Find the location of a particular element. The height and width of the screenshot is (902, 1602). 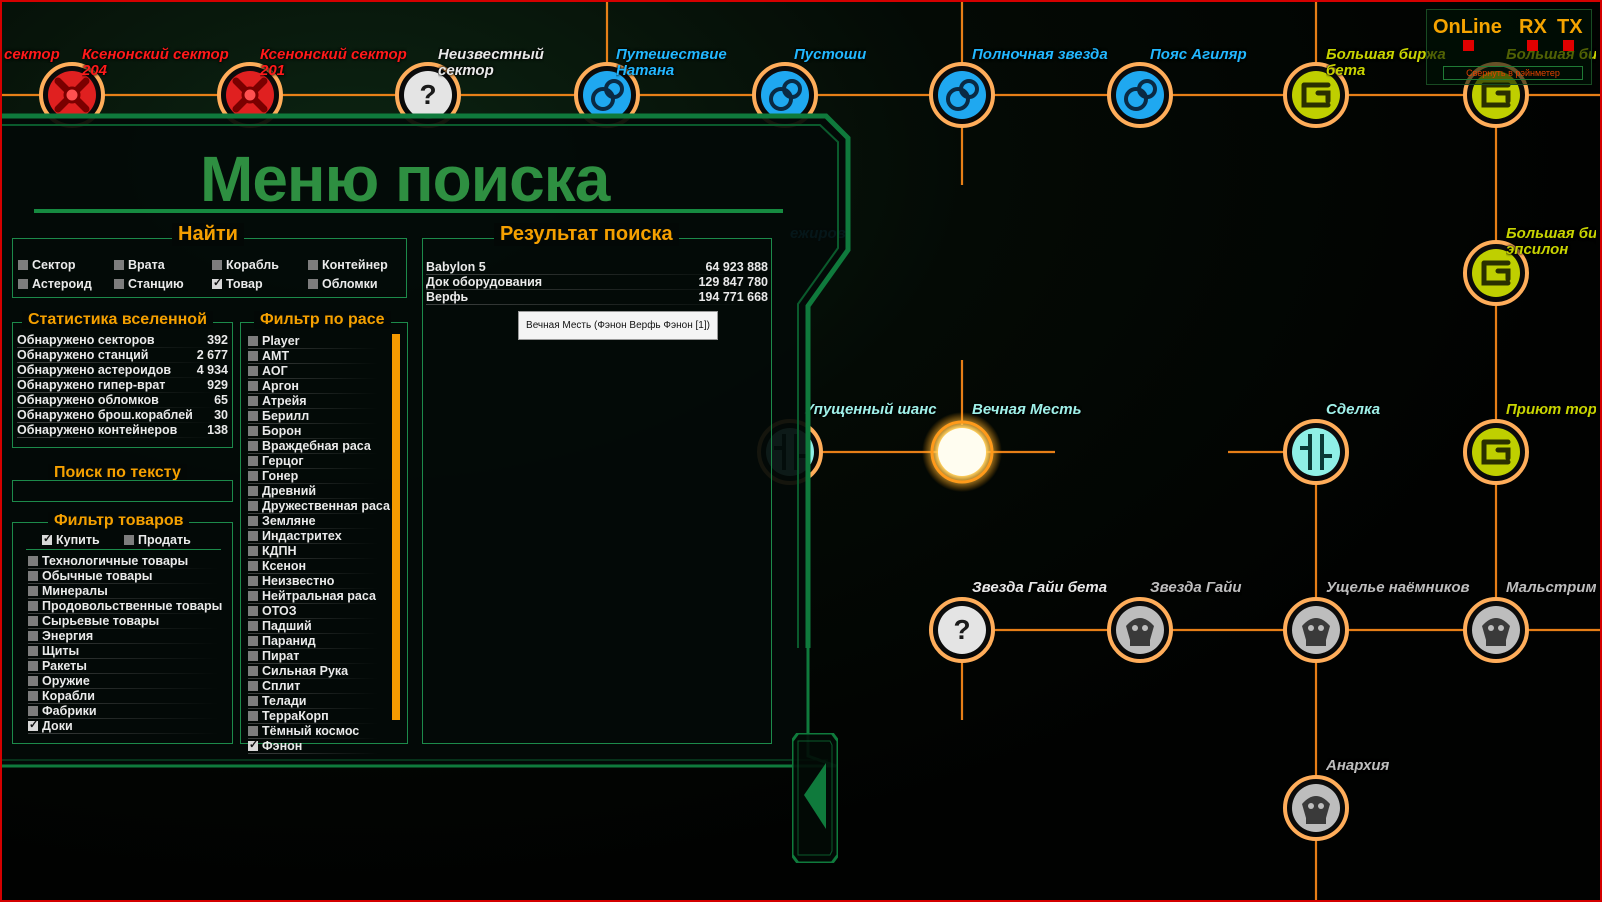

race-filter-checkbox: Падший is located at coordinates (280, 626).